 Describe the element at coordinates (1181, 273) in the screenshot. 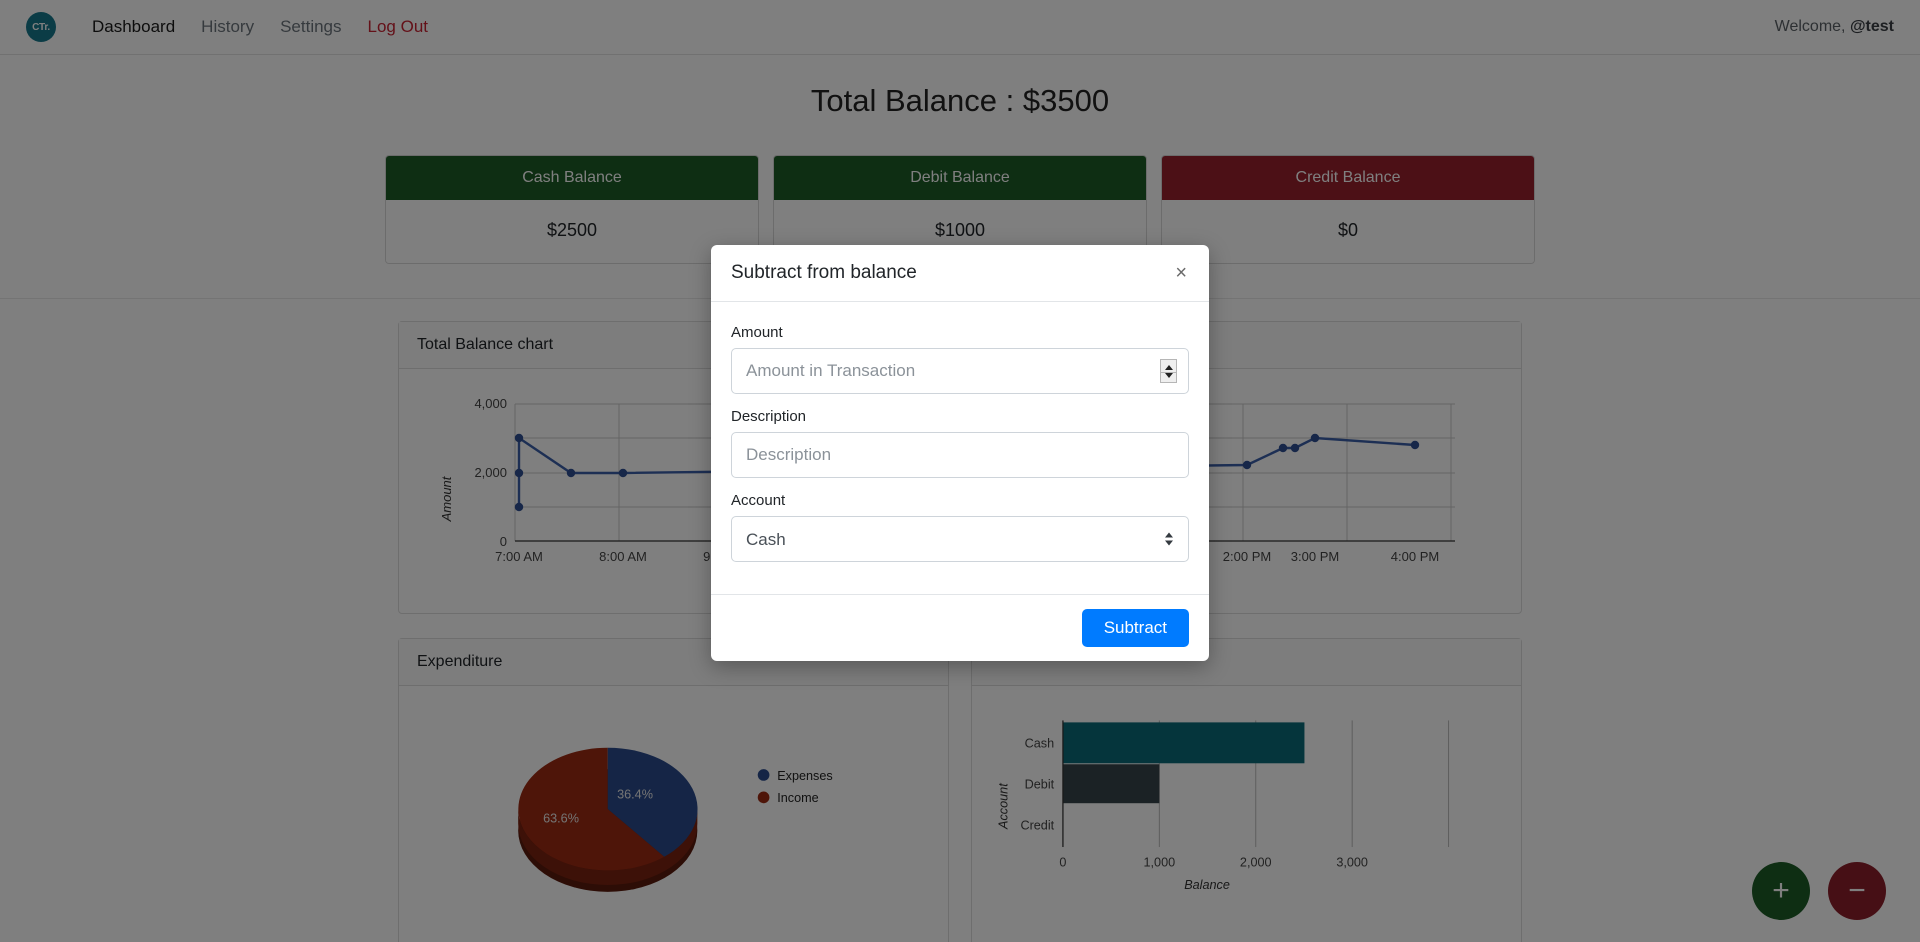

I see `close-icon: ×` at that location.